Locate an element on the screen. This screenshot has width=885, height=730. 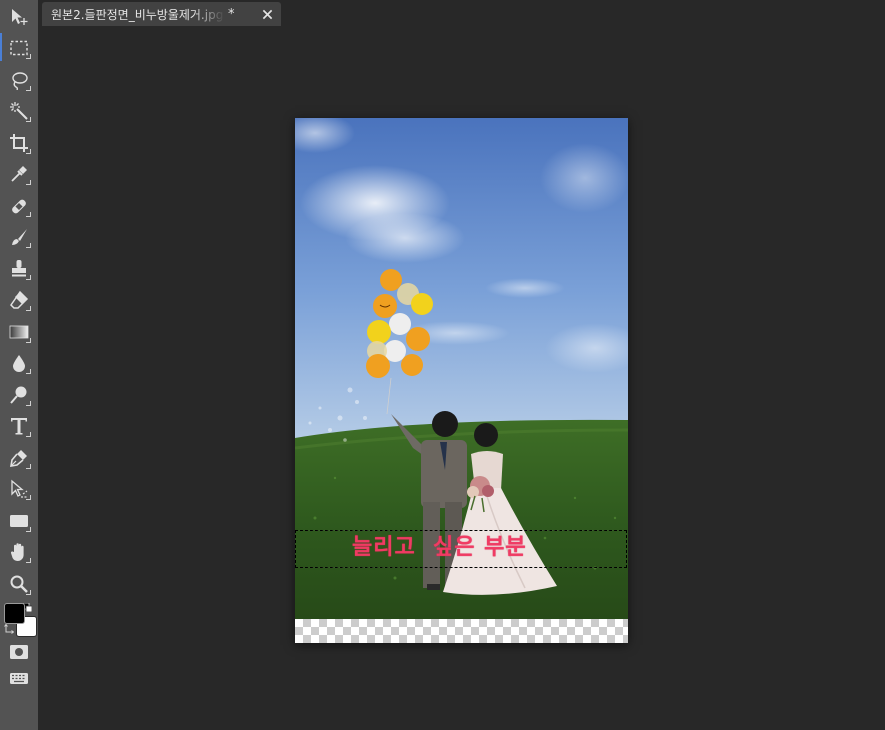
document-tab-title: 원본2.들판정면_비누방울제거.jpg is located at coordinates (137, 14).